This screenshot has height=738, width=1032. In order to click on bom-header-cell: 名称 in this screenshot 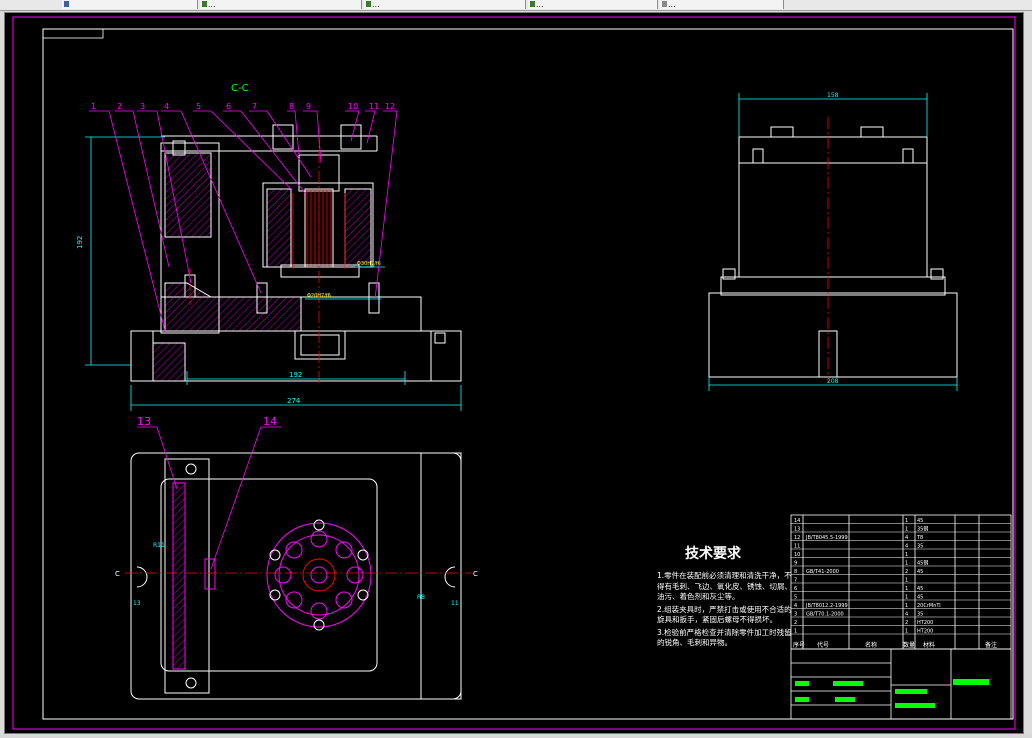, I will do `click(871, 645)`.